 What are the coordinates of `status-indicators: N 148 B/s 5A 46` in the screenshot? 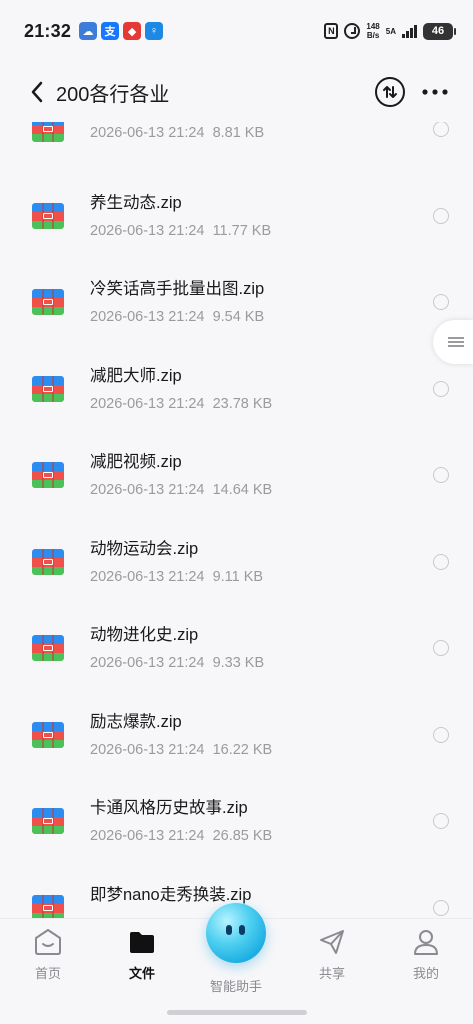 It's located at (390, 31).